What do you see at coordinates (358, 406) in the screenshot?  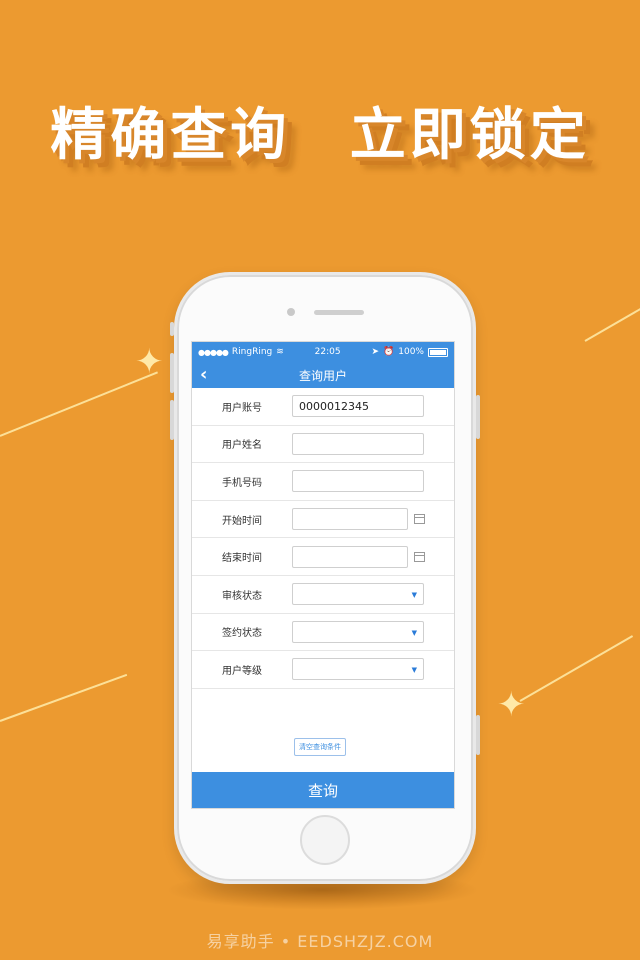 I see `account-input: 0000012345` at bounding box center [358, 406].